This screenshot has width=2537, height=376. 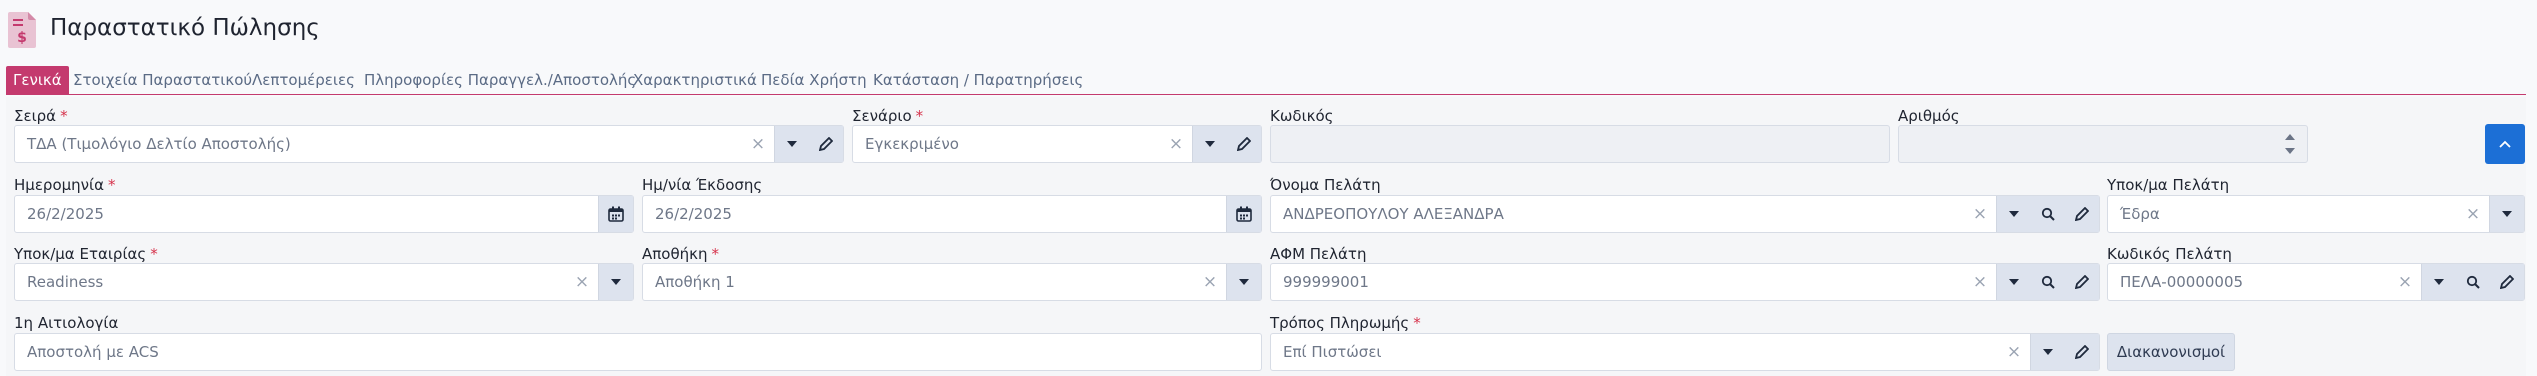 What do you see at coordinates (638, 352) in the screenshot?
I see `reason-input: Αποστολή με ACS` at bounding box center [638, 352].